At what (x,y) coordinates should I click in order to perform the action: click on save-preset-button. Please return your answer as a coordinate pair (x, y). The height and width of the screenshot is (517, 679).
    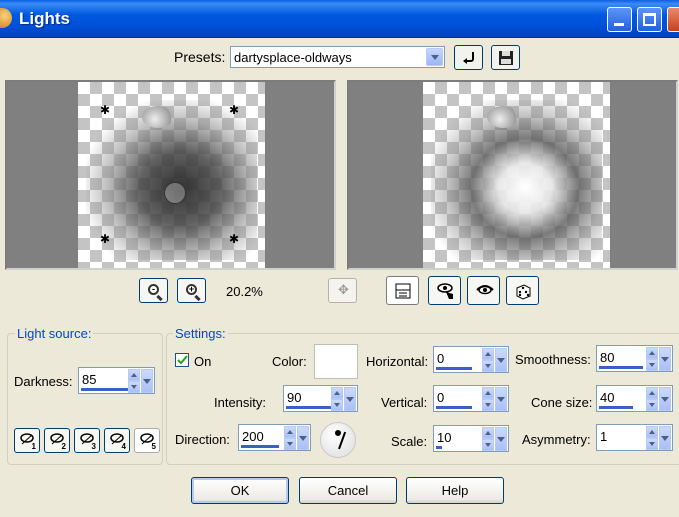
    Looking at the image, I should click on (505, 57).